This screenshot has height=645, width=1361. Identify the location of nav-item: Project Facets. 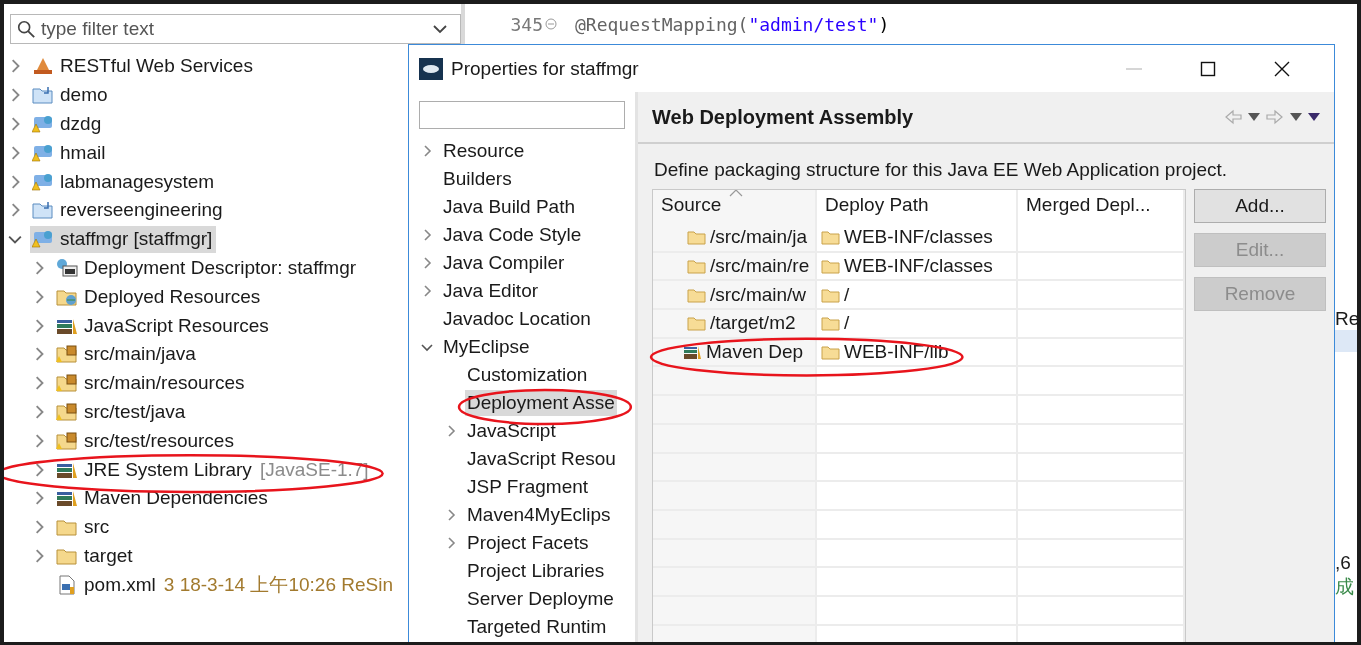
(528, 543).